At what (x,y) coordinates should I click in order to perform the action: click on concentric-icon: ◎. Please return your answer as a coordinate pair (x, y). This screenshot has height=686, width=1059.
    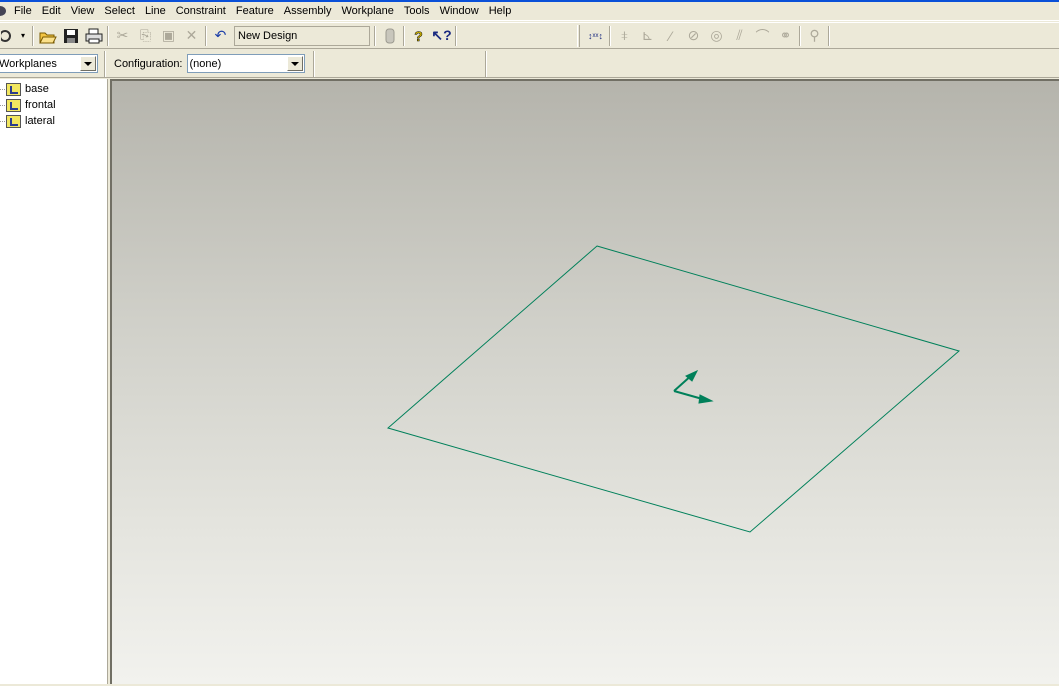
    Looking at the image, I should click on (716, 35).